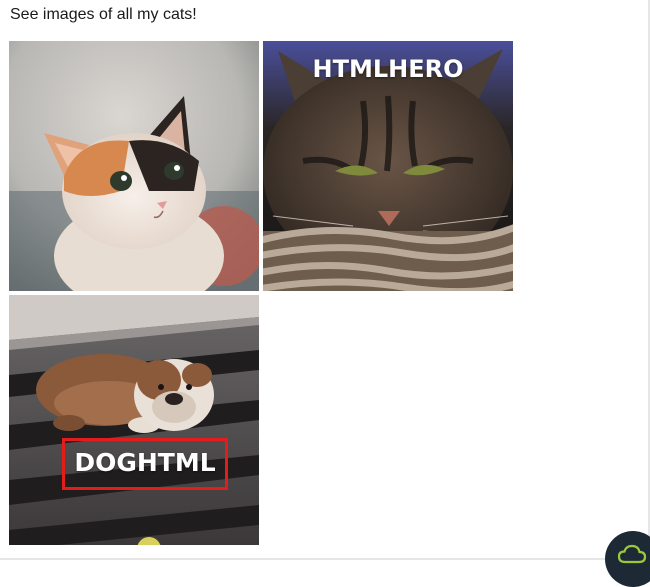 This screenshot has width=650, height=587. What do you see at coordinates (145, 464) in the screenshot?
I see `image-caption-doghtml: DOGHTML` at bounding box center [145, 464].